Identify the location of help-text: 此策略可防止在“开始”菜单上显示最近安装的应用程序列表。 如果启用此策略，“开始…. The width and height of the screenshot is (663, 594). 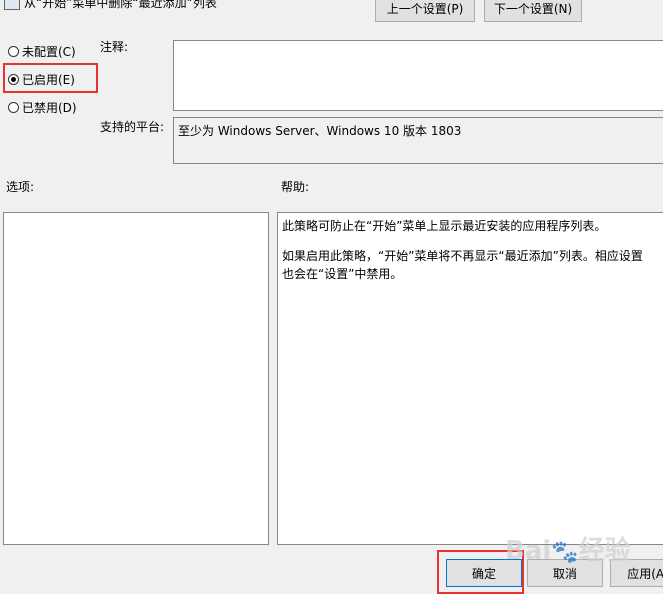
(470, 250).